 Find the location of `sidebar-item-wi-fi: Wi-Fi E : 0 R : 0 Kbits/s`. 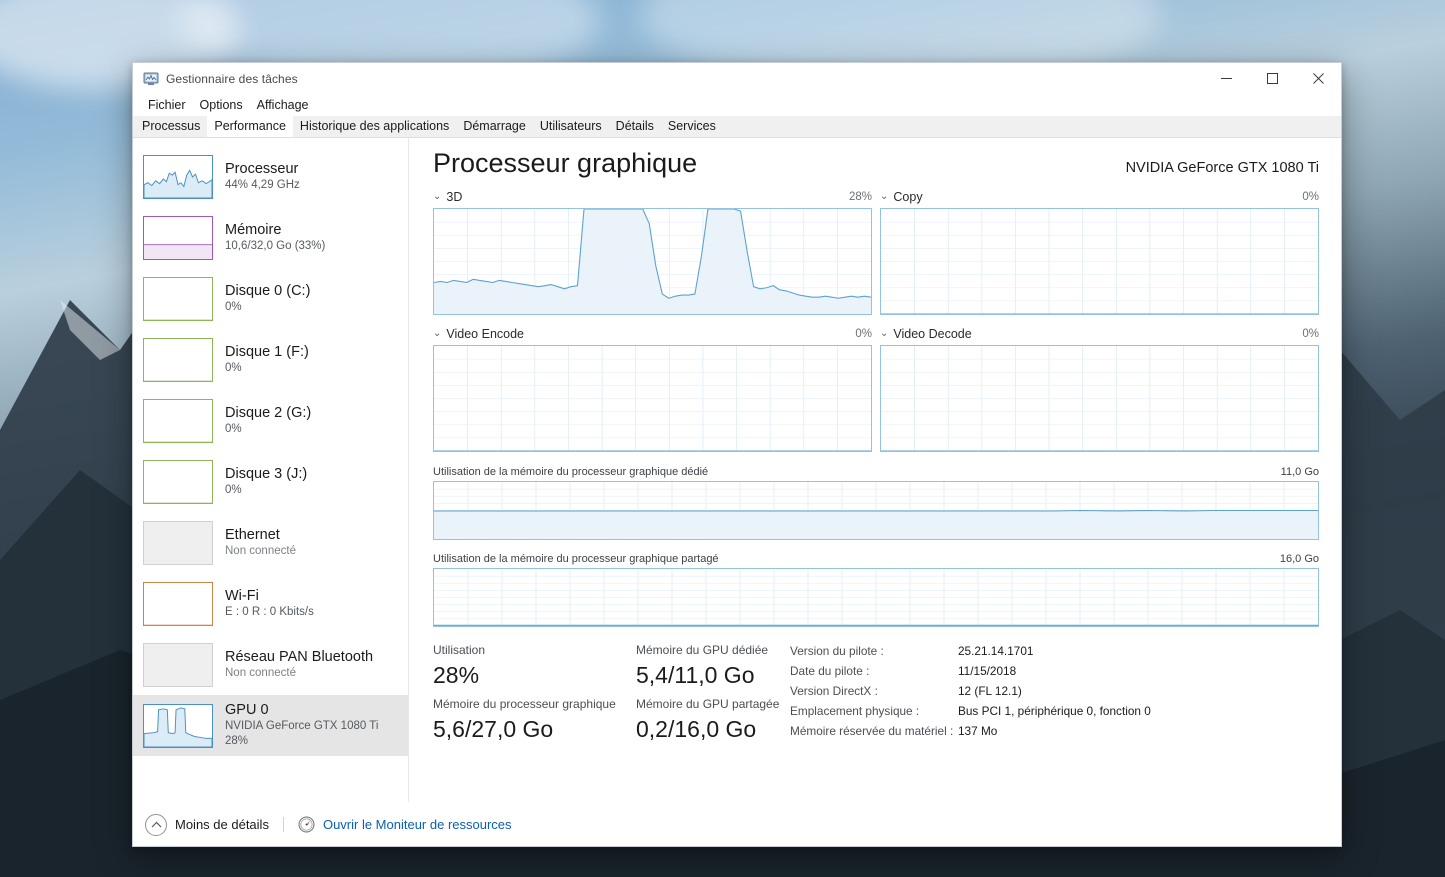

sidebar-item-wi-fi: Wi-Fi E : 0 R : 0 Kbits/s is located at coordinates (270, 603).